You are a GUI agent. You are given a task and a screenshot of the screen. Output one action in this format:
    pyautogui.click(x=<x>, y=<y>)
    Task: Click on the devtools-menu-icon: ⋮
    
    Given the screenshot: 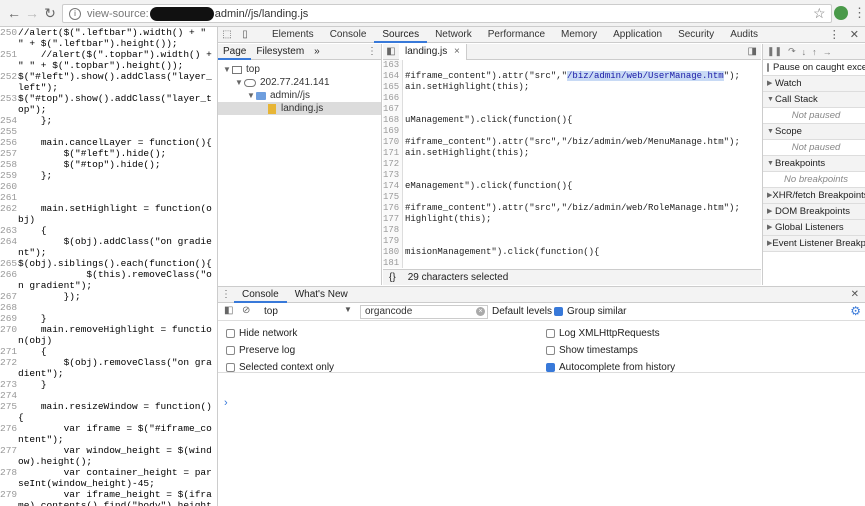 What is the action you would take?
    pyautogui.click(x=834, y=34)
    